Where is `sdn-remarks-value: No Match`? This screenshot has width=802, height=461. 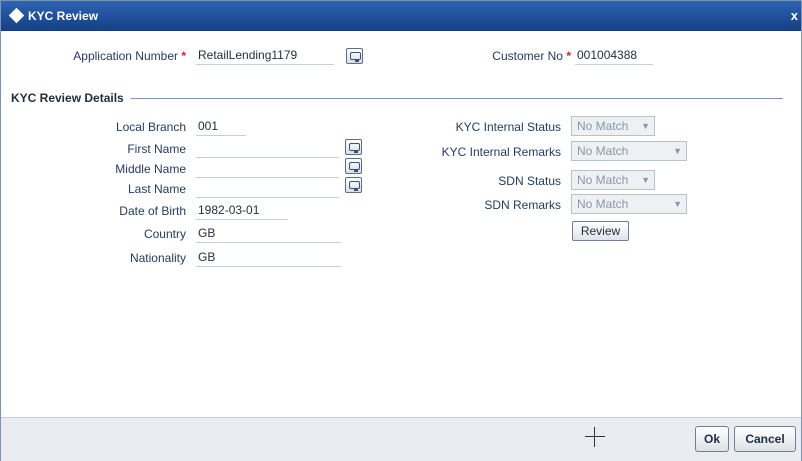
sdn-remarks-value: No Match is located at coordinates (603, 204).